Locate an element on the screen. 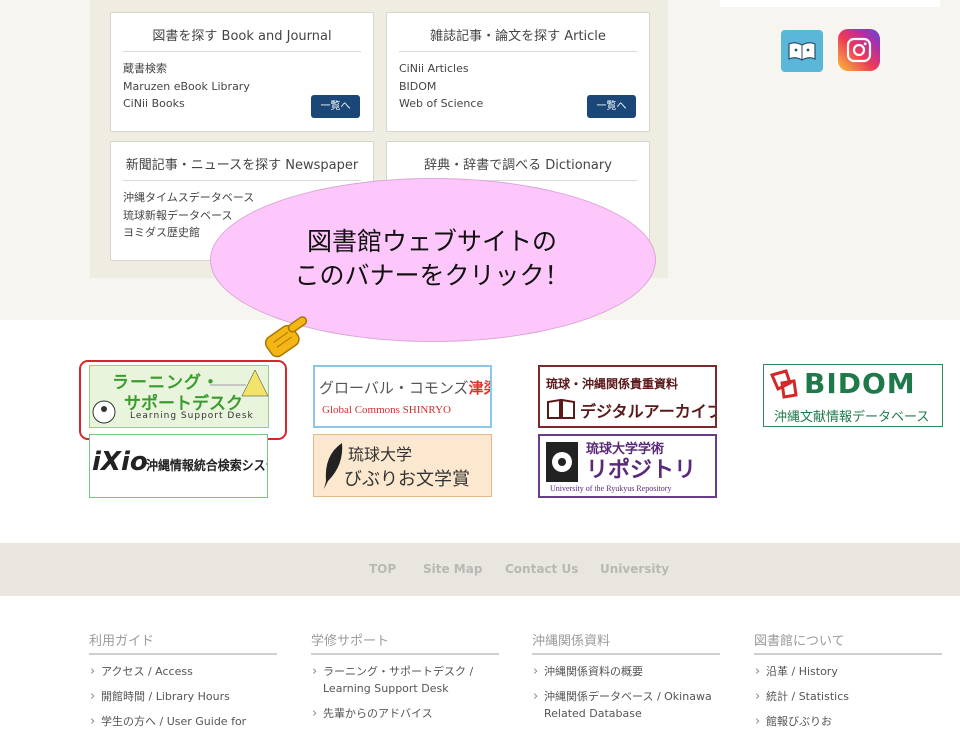  column-heading: 利用ガイド is located at coordinates (183, 642).